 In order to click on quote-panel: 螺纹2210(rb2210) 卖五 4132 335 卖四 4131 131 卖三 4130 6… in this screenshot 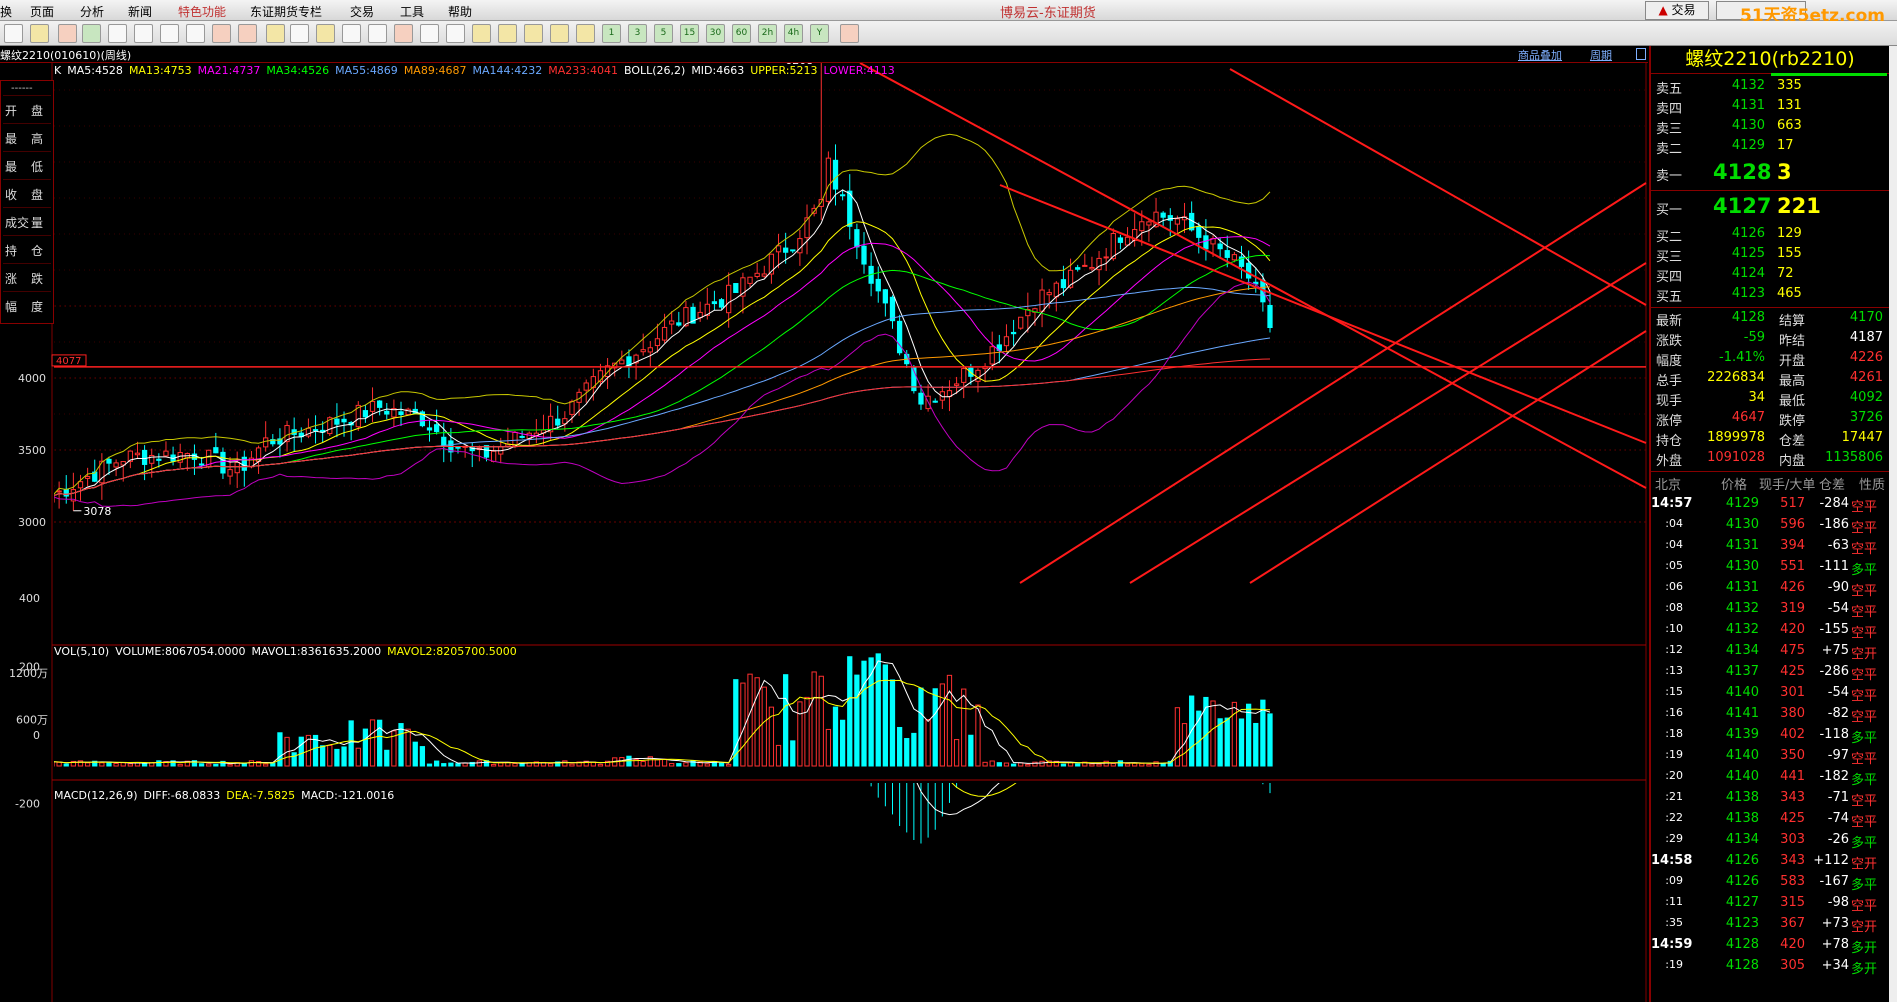, I will do `click(1773, 524)`.